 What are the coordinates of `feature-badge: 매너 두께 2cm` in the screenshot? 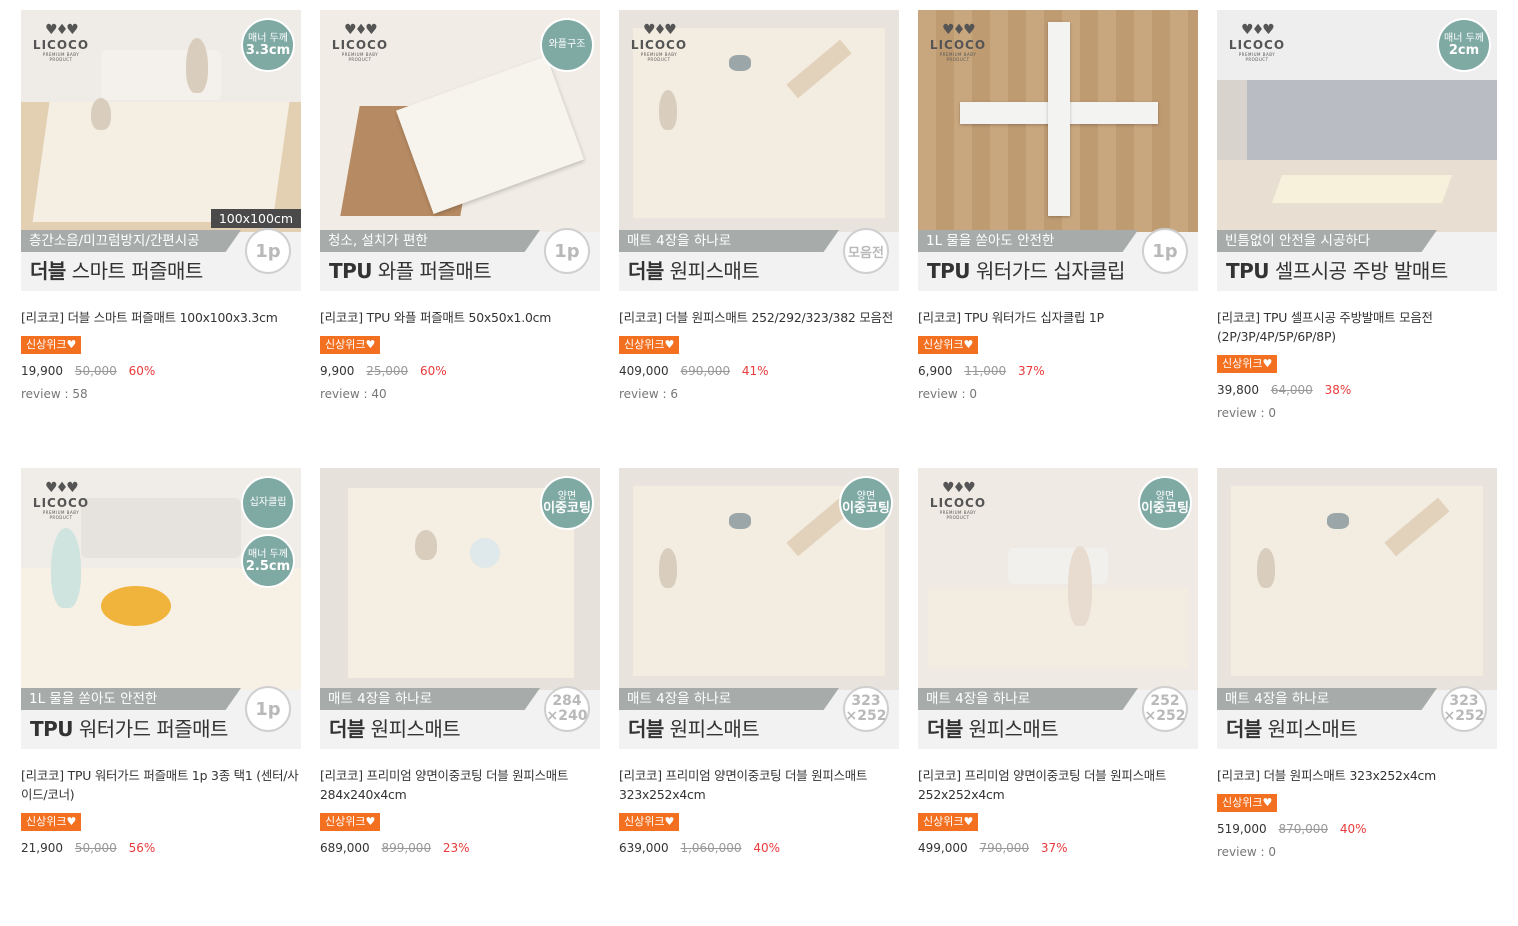 It's located at (1464, 45).